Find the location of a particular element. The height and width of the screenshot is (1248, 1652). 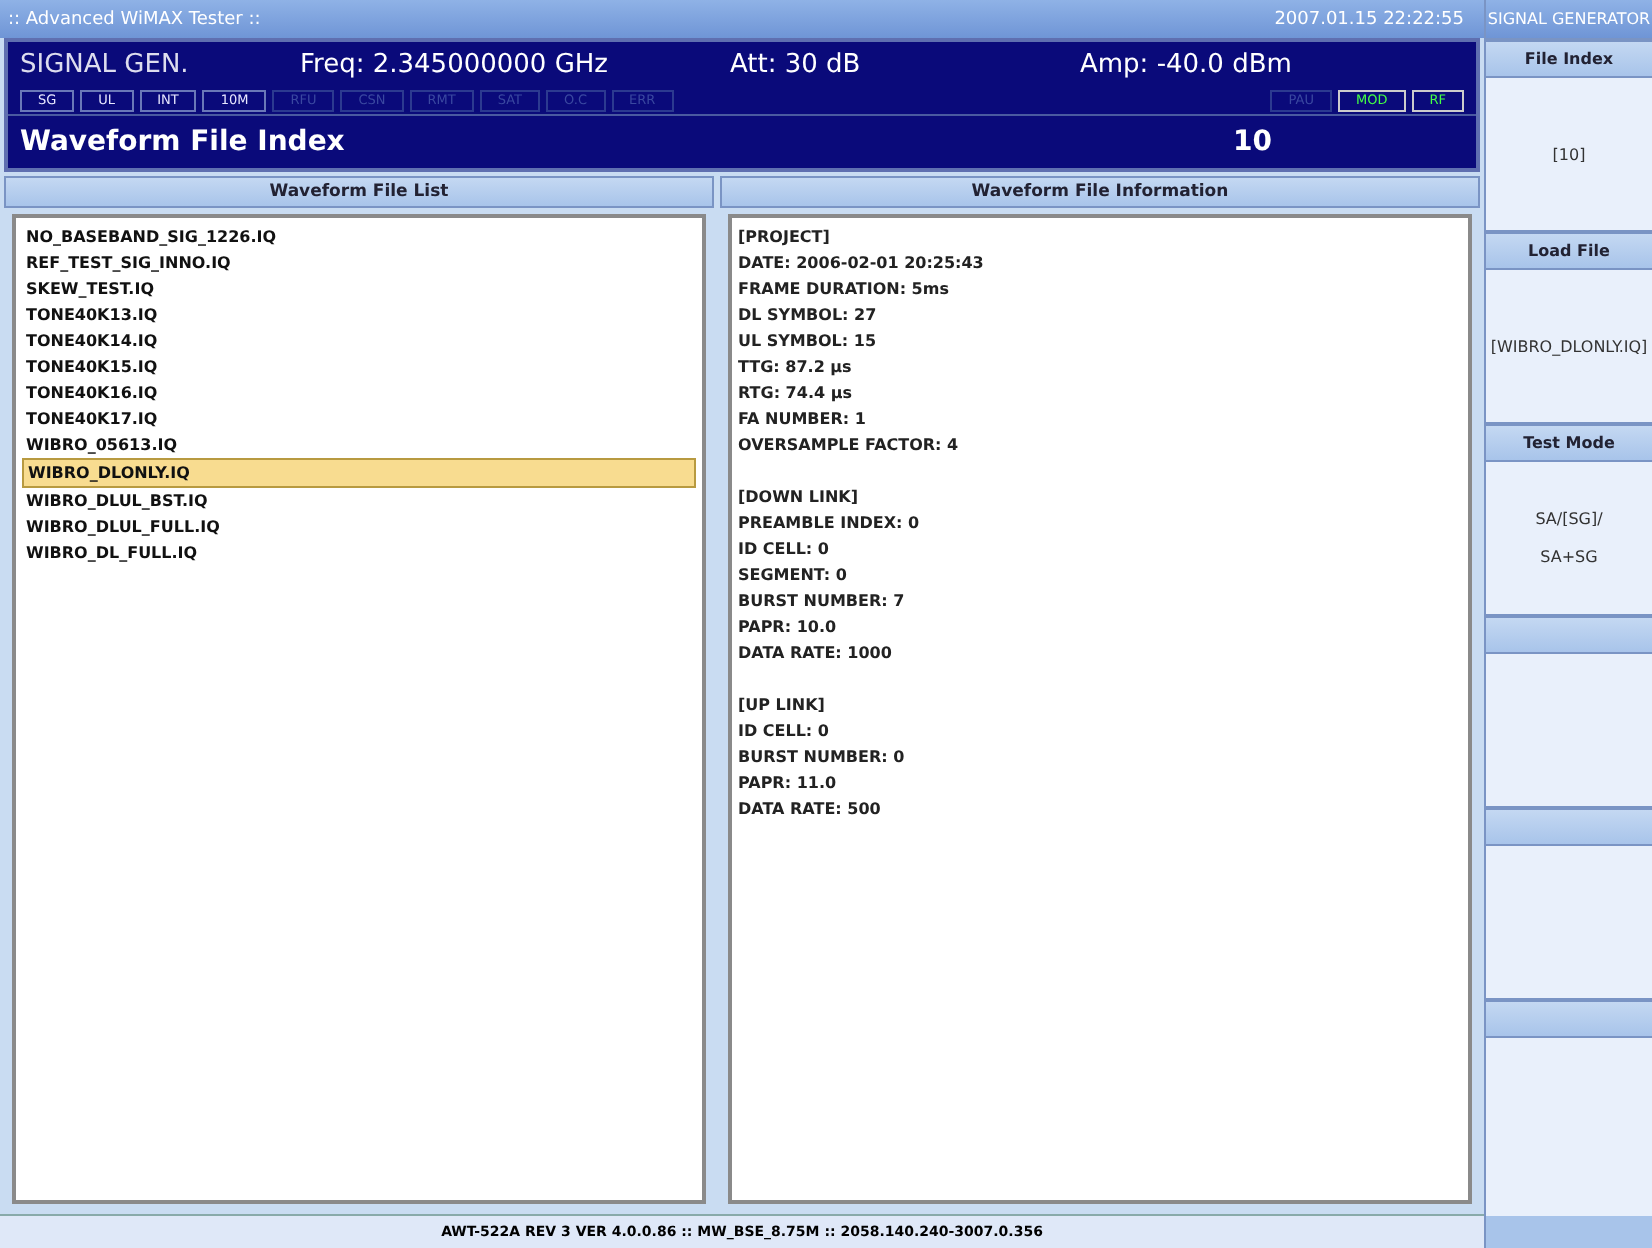

info-line: BURST NUMBER: 7 is located at coordinates (822, 602).